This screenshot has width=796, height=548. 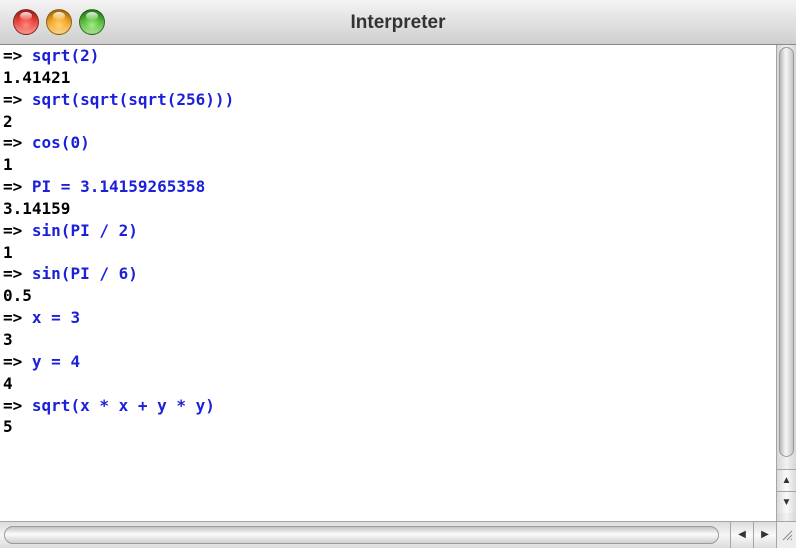 I want to click on vertical-scroll-thumb, so click(x=786, y=252).